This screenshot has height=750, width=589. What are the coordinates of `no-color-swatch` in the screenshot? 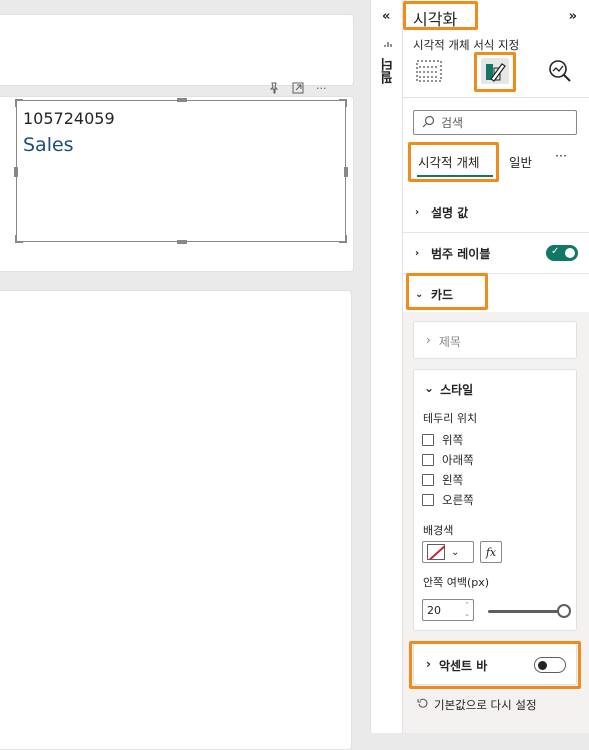 It's located at (436, 552).